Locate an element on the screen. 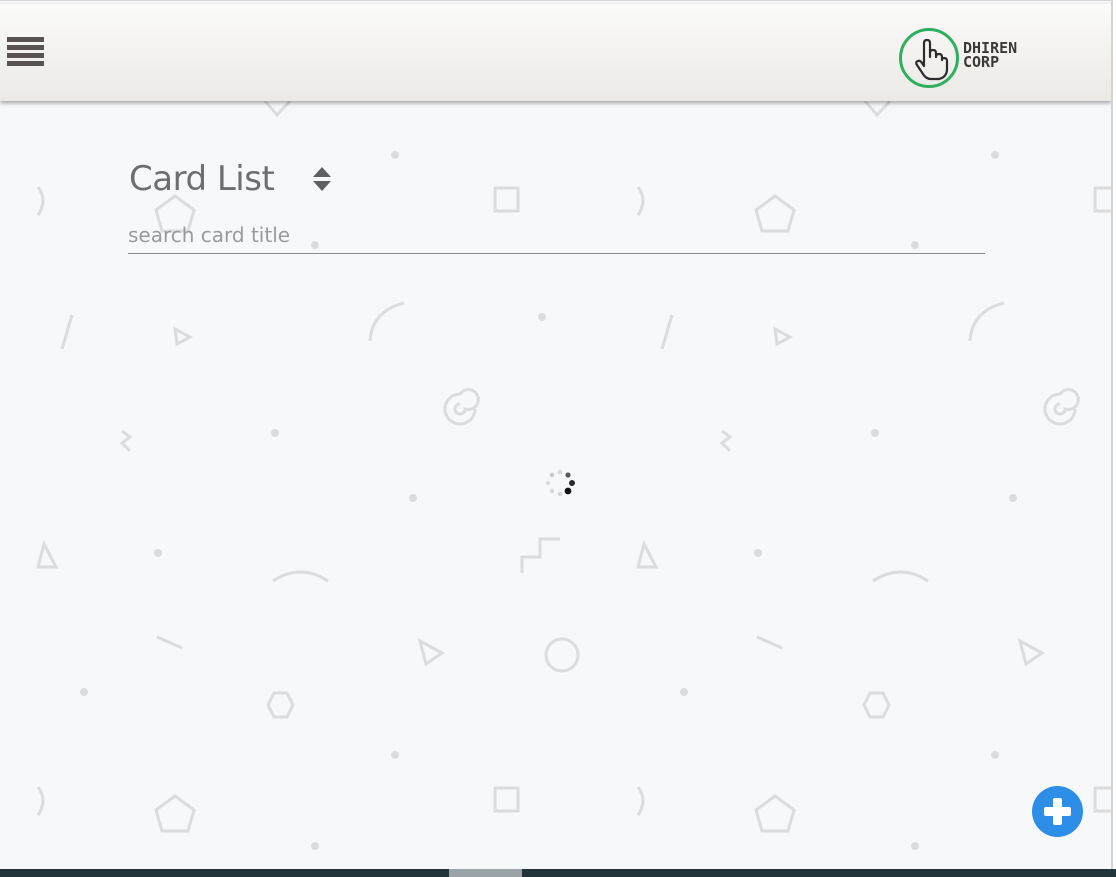 This screenshot has width=1116, height=877. scrollbar-thumb is located at coordinates (485, 873).